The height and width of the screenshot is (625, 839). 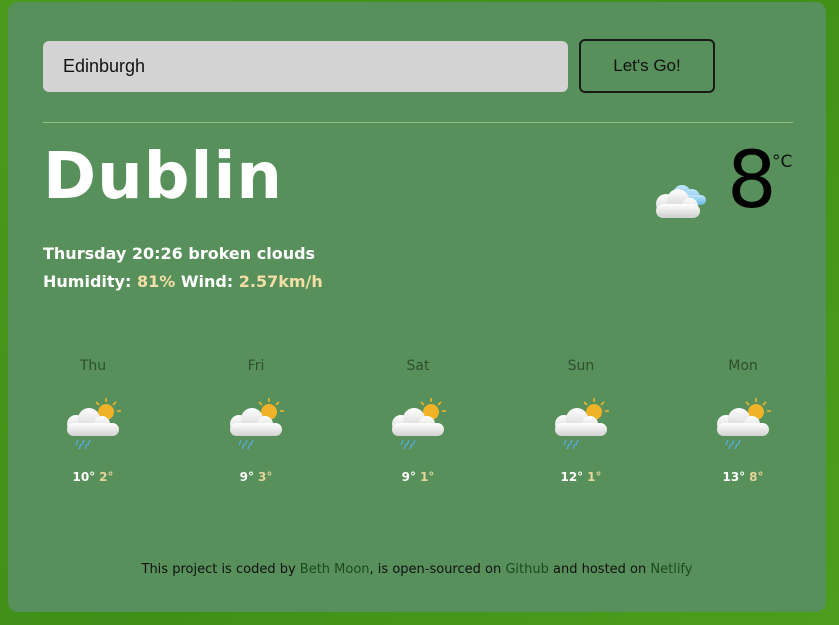 I want to click on forecast-day-name: Mon, so click(x=743, y=366).